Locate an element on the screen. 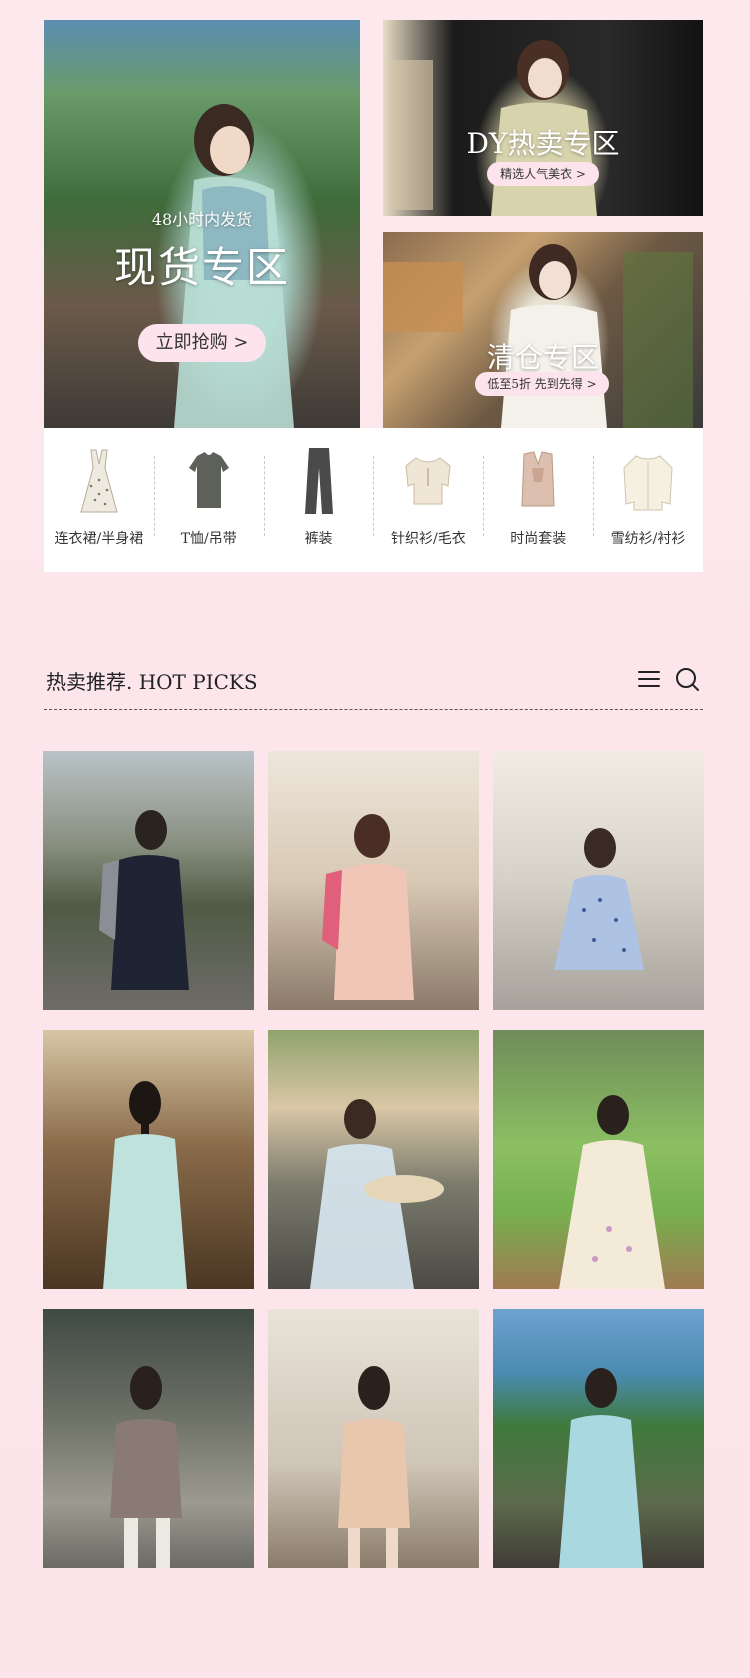 This screenshot has width=750, height=1678. dy-hot-banner: DY热卖专区 精选人气美衣 > is located at coordinates (543, 118).